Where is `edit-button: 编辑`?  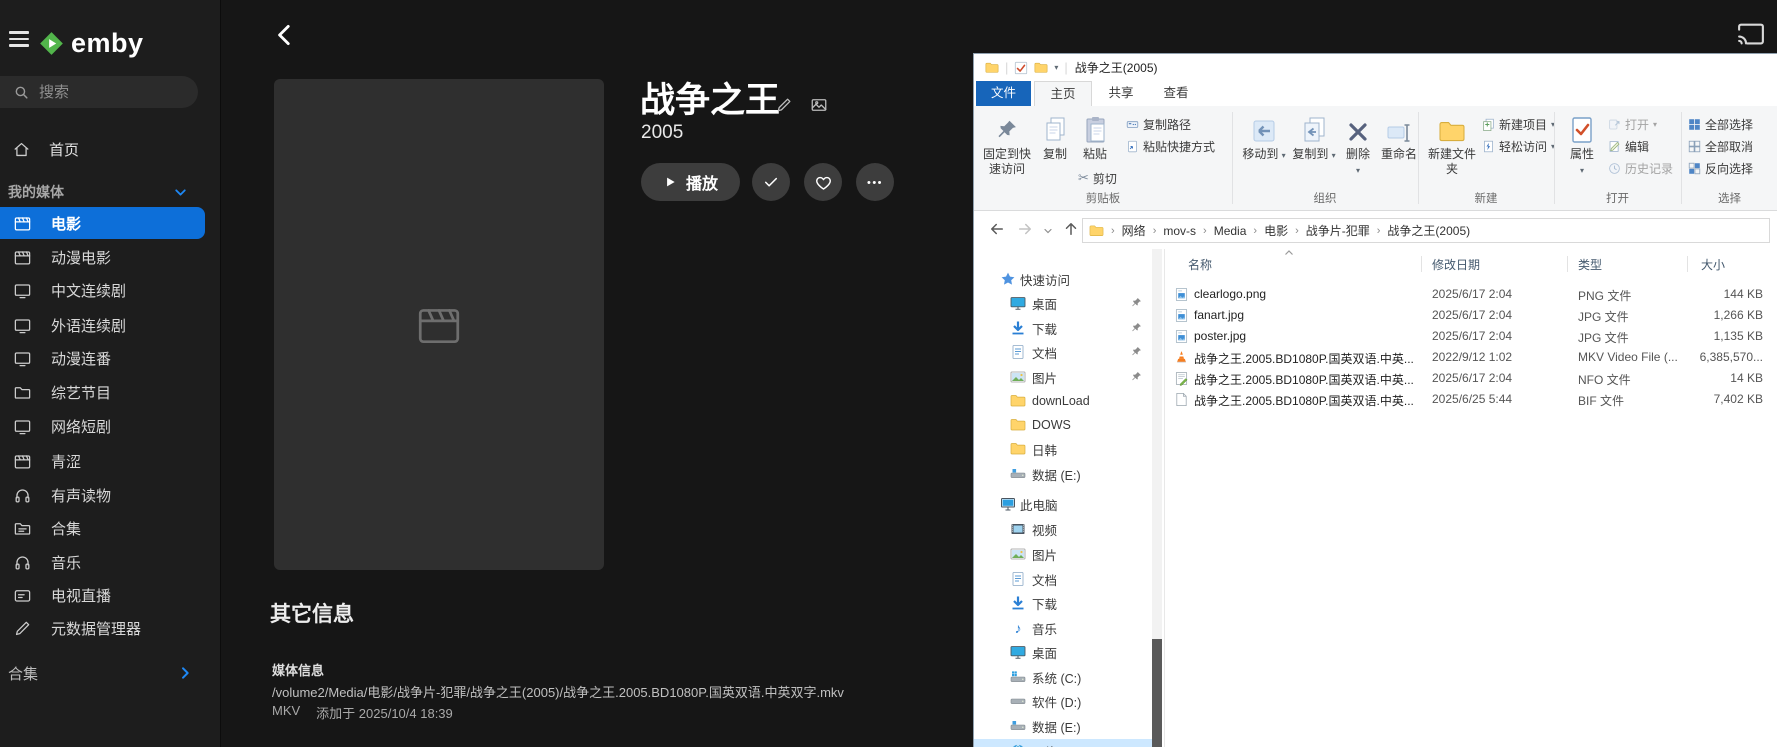 edit-button: 编辑 is located at coordinates (1628, 146).